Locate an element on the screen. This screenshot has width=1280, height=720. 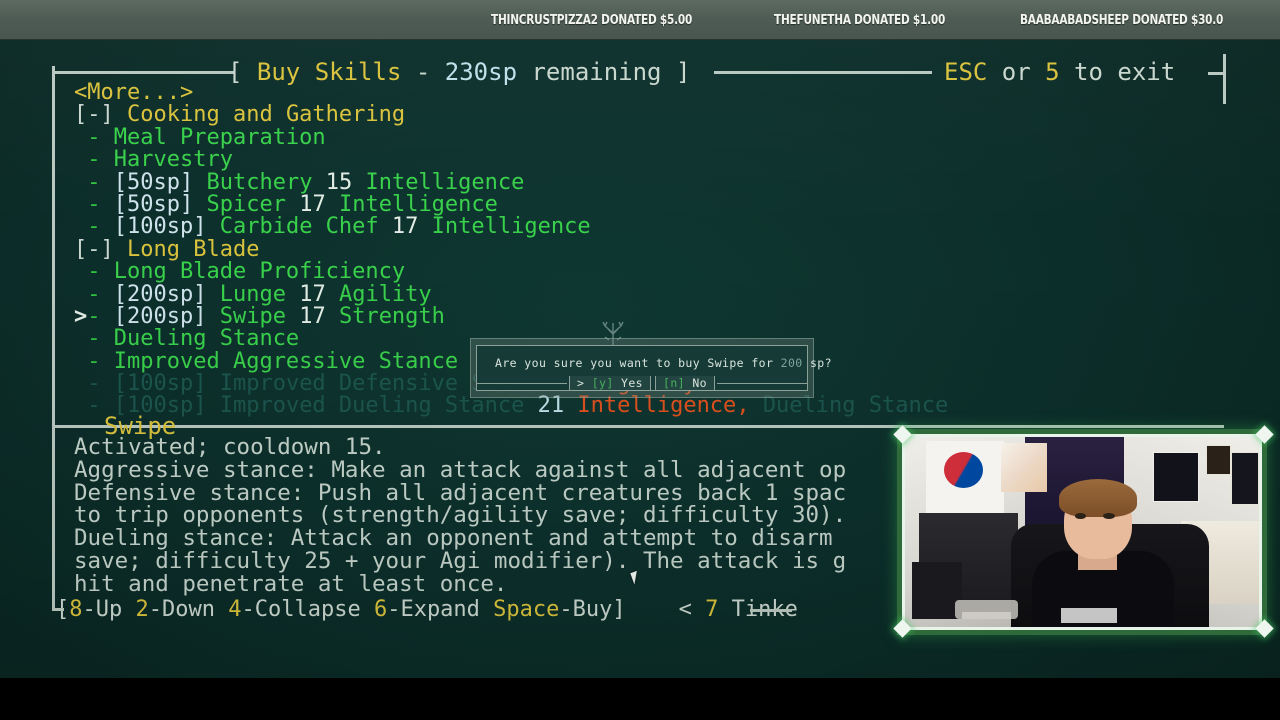
dialog-rule-right is located at coordinates (762, 383).